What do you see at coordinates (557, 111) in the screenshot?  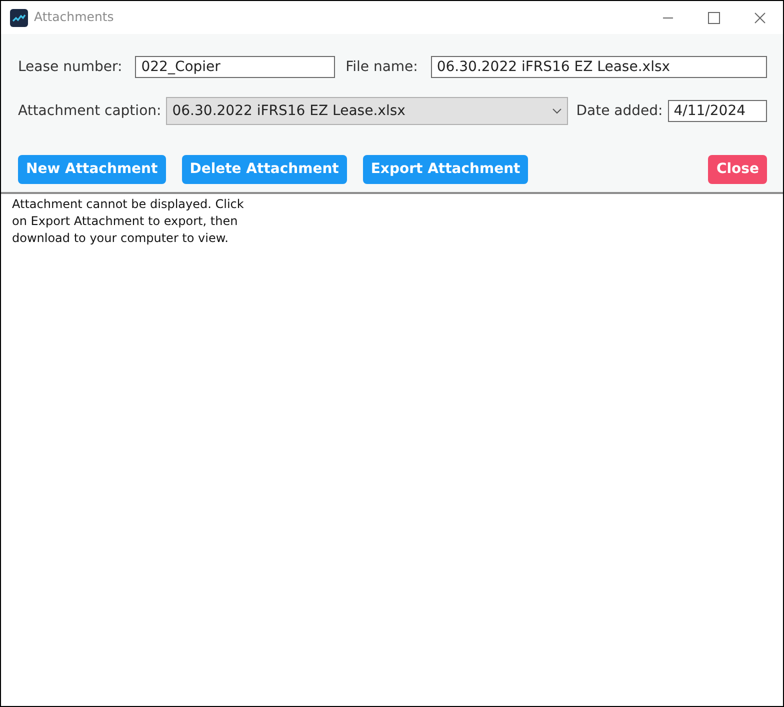 I see `chevron-down-icon` at bounding box center [557, 111].